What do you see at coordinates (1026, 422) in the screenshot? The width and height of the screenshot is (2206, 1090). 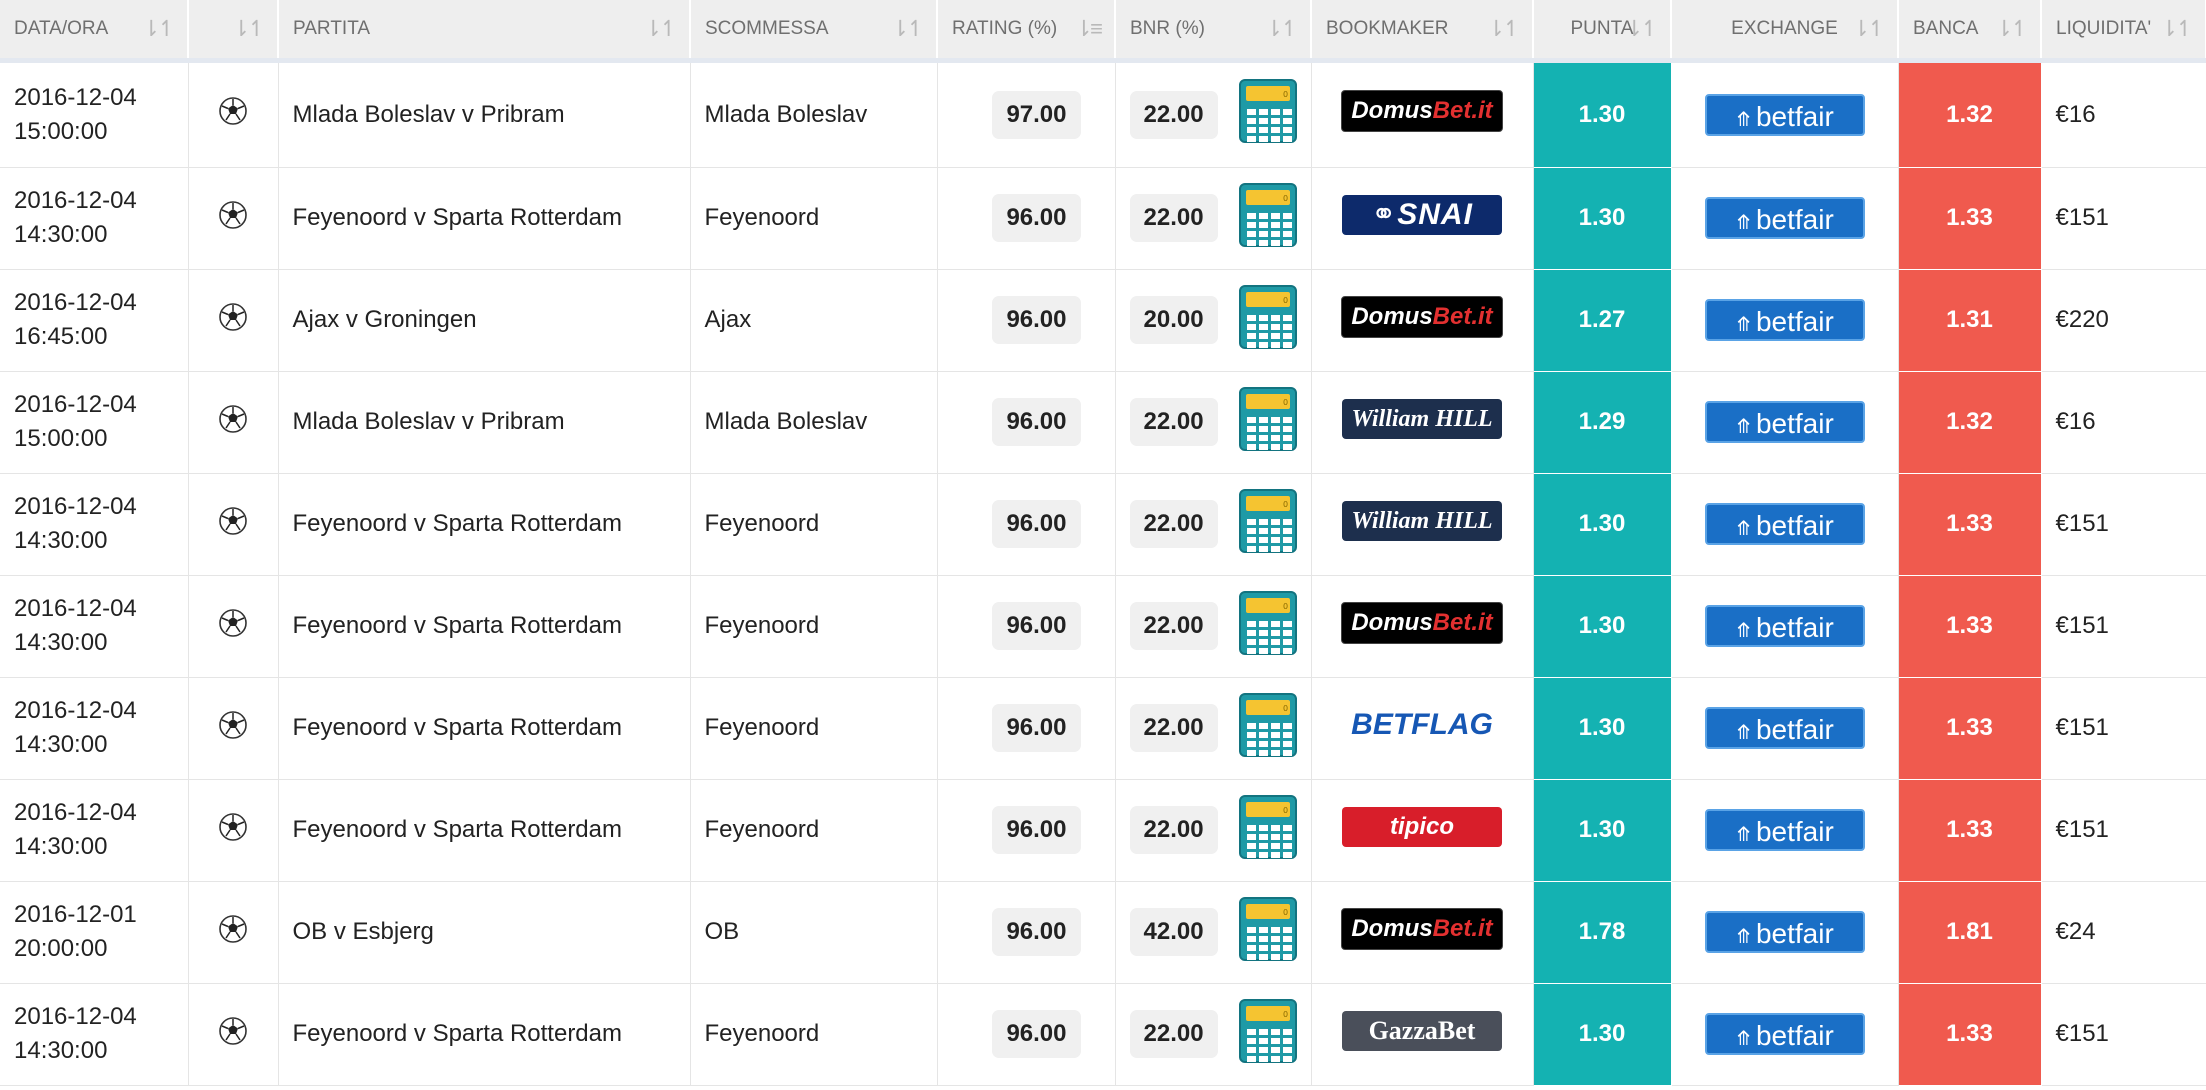 I see `rating-cell: 96.00` at bounding box center [1026, 422].